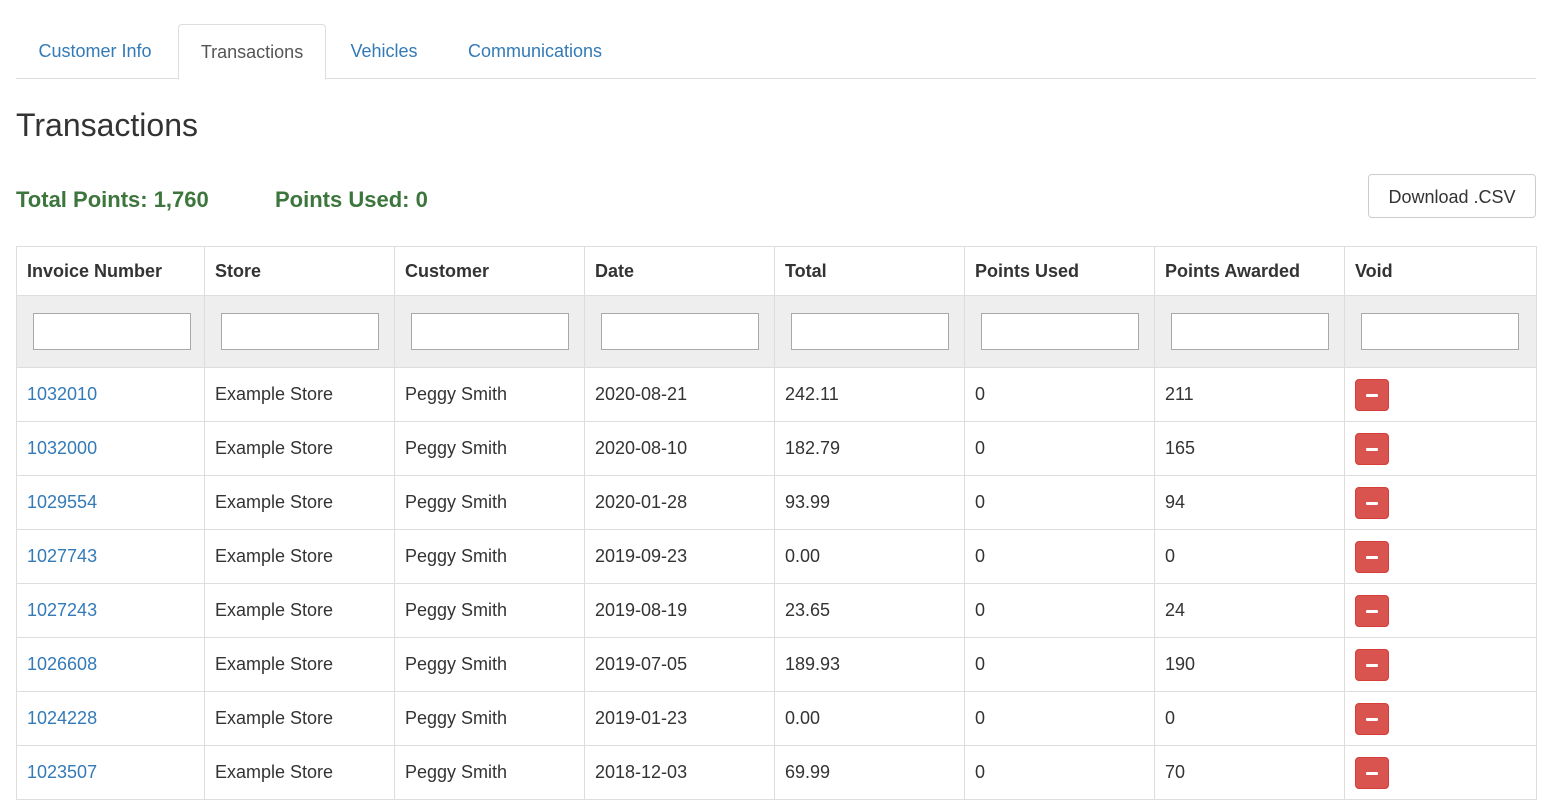  I want to click on tab-vehicles: Vehicles, so click(384, 51).